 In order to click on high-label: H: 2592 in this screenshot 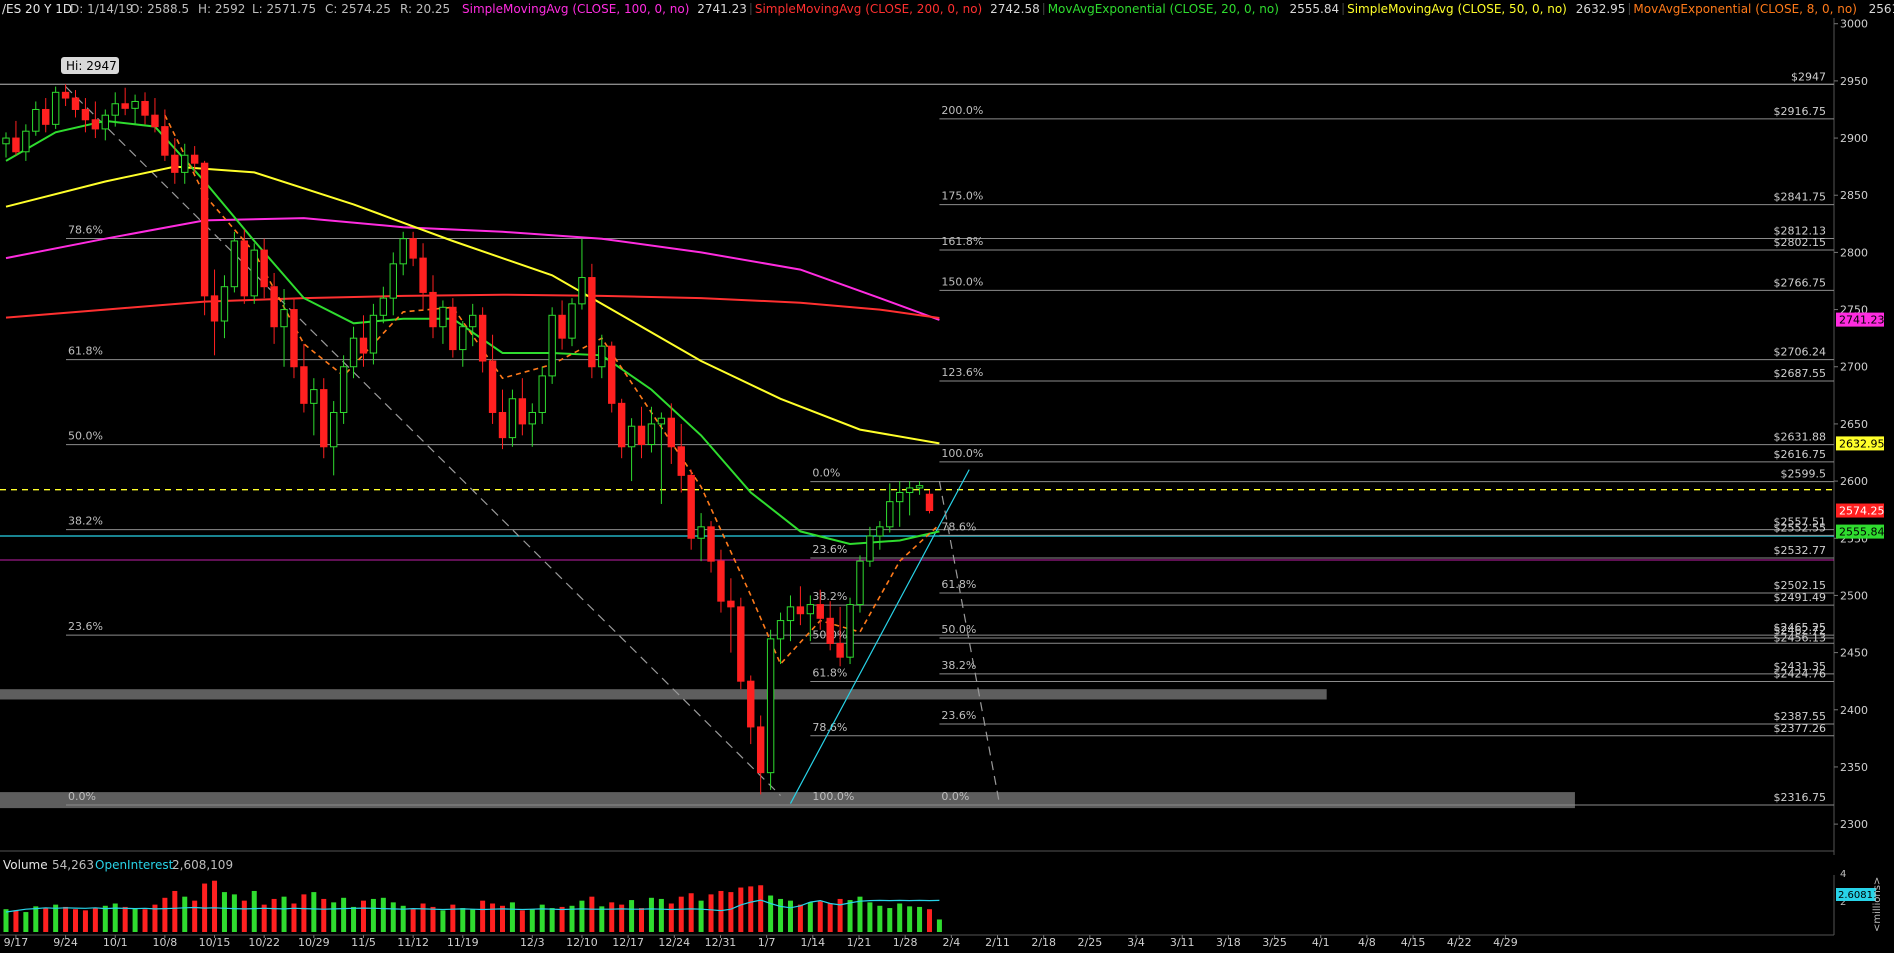, I will do `click(221, 9)`.